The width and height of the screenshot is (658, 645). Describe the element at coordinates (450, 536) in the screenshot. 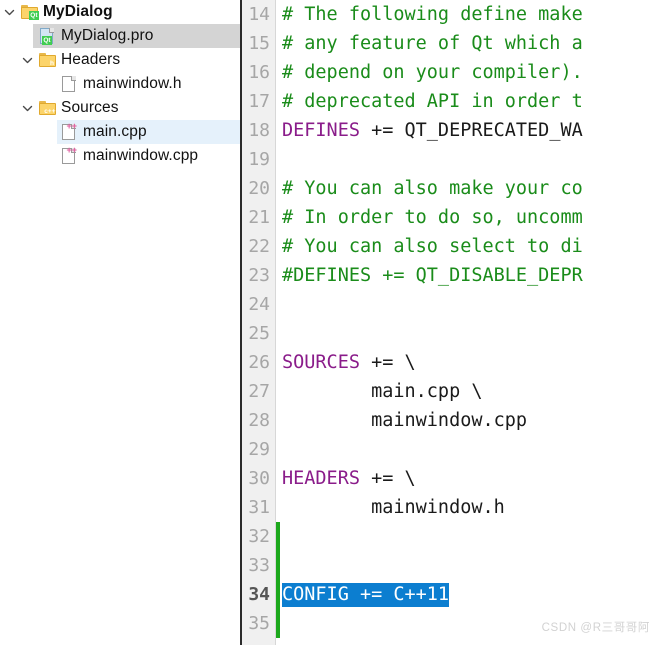

I see `code-line: 32` at that location.